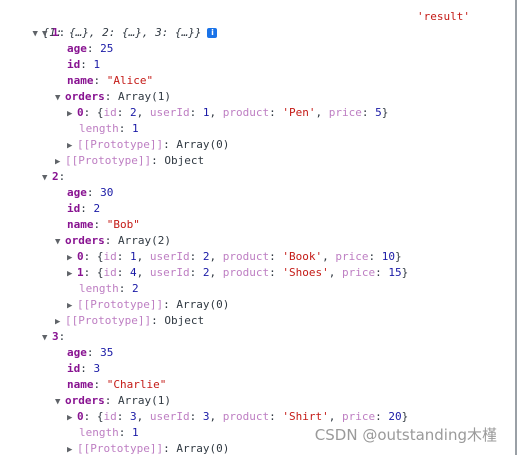 This screenshot has width=517, height=458. What do you see at coordinates (122, 32) in the screenshot?
I see `root-summary: {1: {…}, 2: {…}, 3: {…}}` at bounding box center [122, 32].